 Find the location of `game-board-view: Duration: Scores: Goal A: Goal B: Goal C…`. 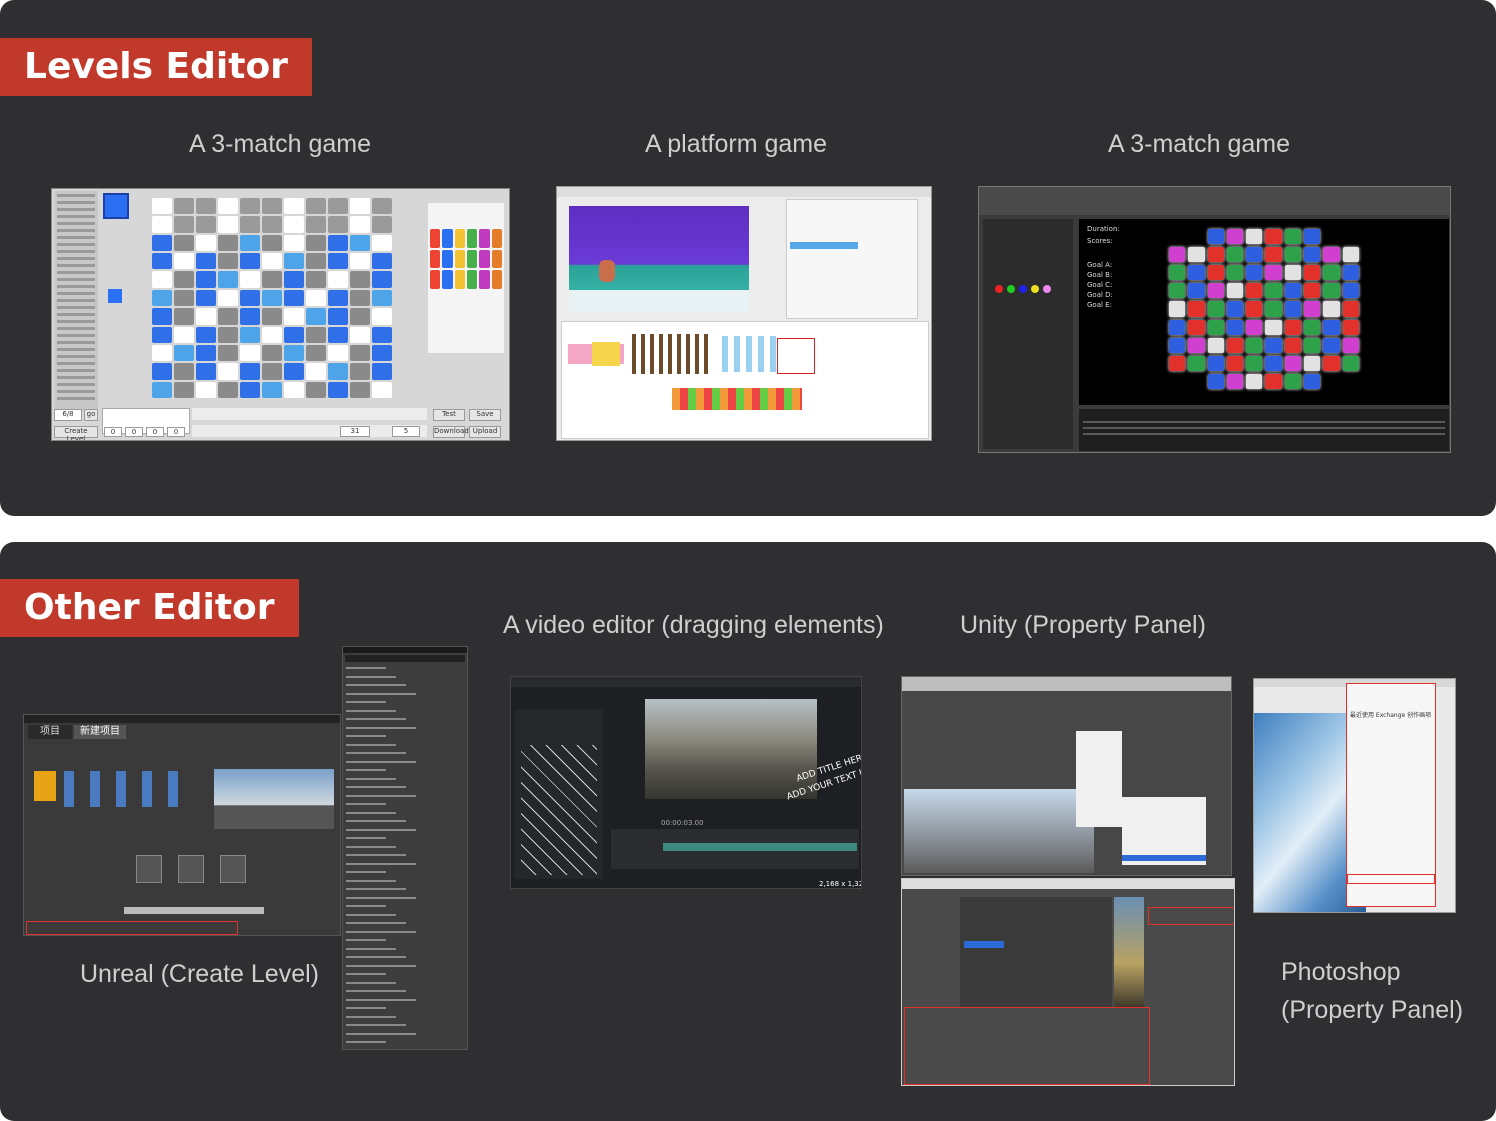

game-board-view: Duration: Scores: Goal A: Goal B: Goal C… is located at coordinates (1264, 312).